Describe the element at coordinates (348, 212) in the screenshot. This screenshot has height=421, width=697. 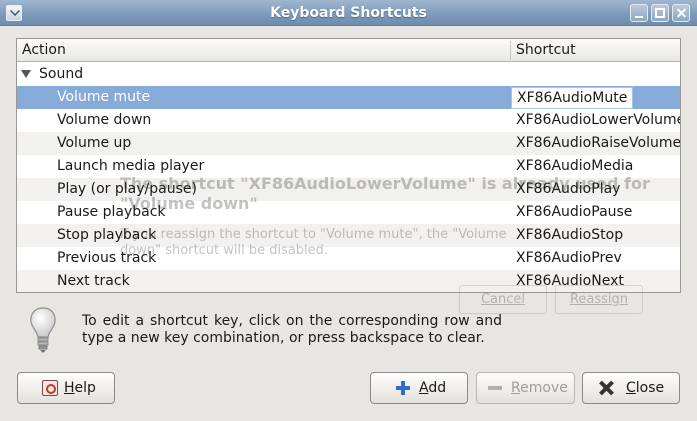
I see `table-row: Pause playback XF86AudioPause` at that location.